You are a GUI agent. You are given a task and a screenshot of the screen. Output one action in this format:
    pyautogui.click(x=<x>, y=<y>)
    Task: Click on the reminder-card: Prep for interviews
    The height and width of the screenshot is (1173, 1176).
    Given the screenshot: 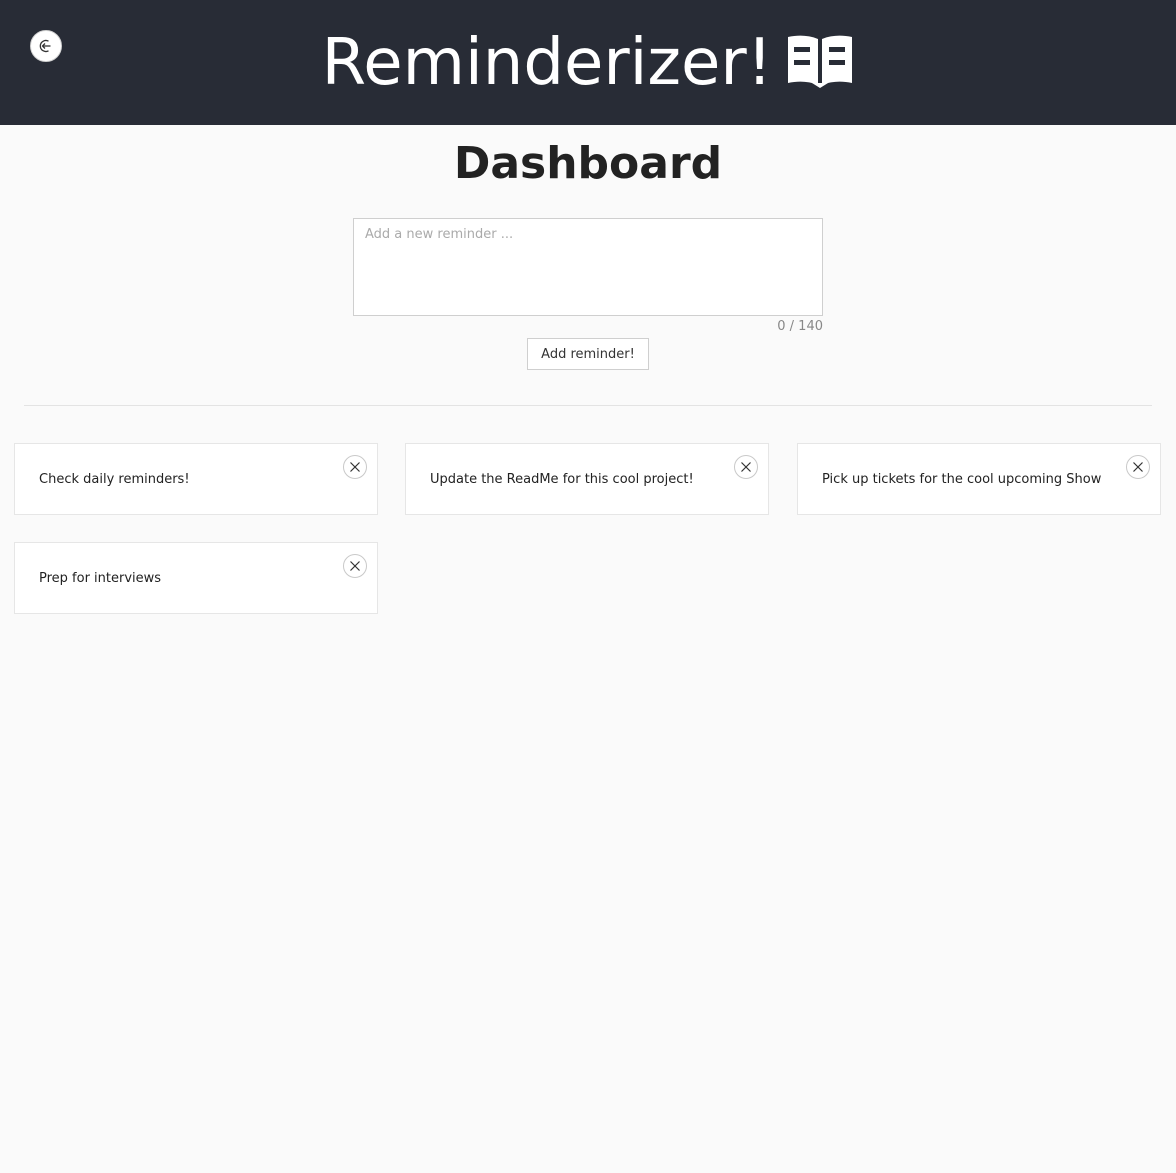 What is the action you would take?
    pyautogui.click(x=196, y=578)
    